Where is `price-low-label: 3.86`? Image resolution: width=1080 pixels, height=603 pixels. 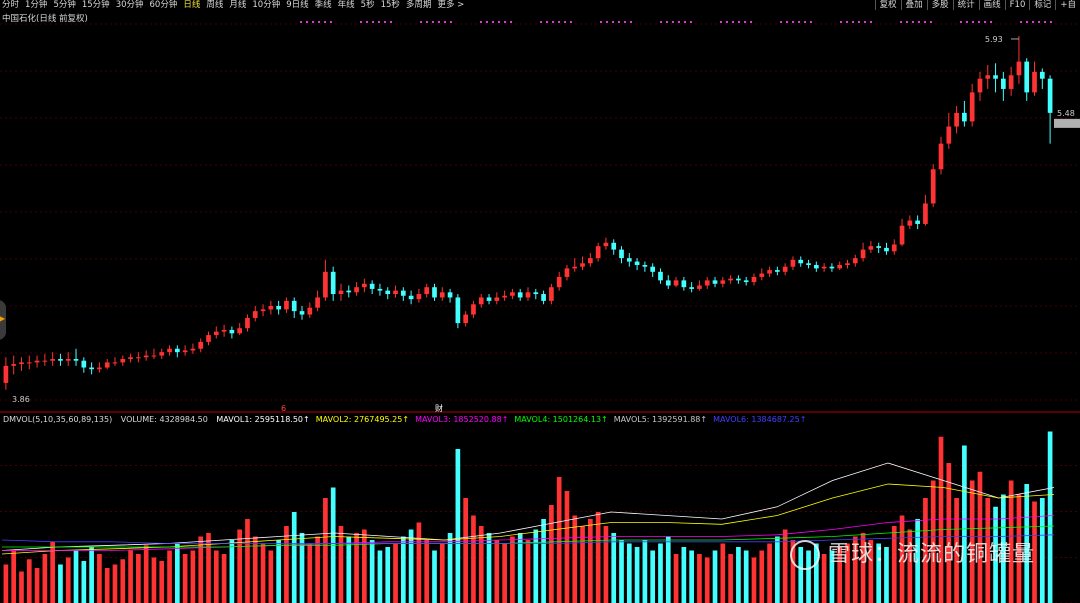
price-low-label: 3.86 is located at coordinates (21, 399).